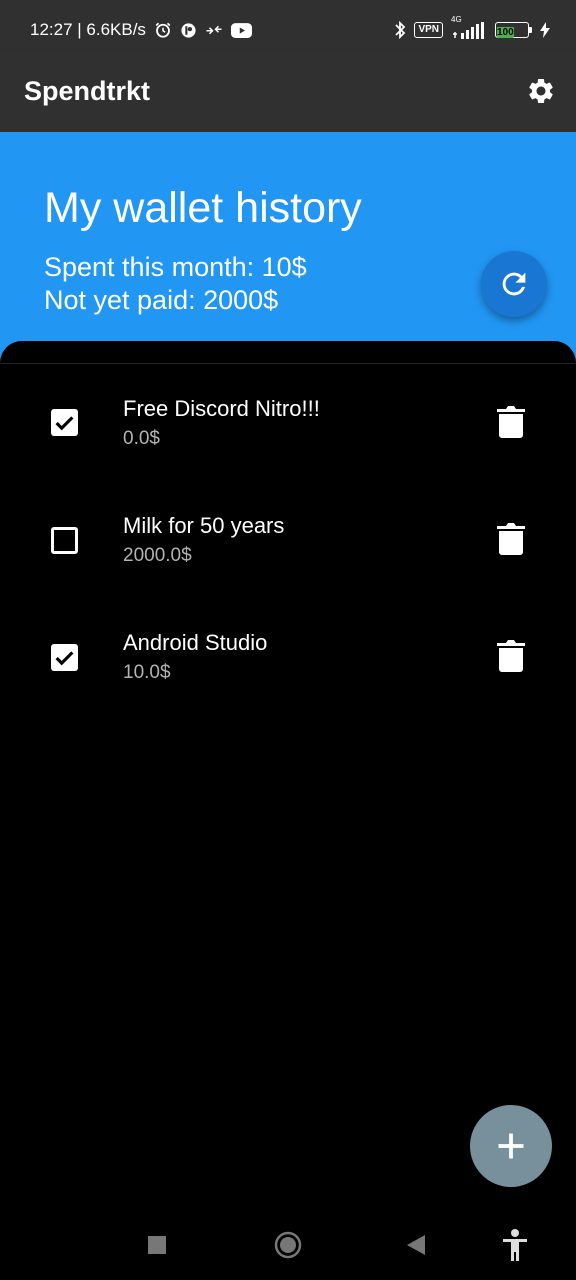 Image resolution: width=576 pixels, height=1280 pixels. What do you see at coordinates (400, 30) in the screenshot?
I see `bluetooth-icon` at bounding box center [400, 30].